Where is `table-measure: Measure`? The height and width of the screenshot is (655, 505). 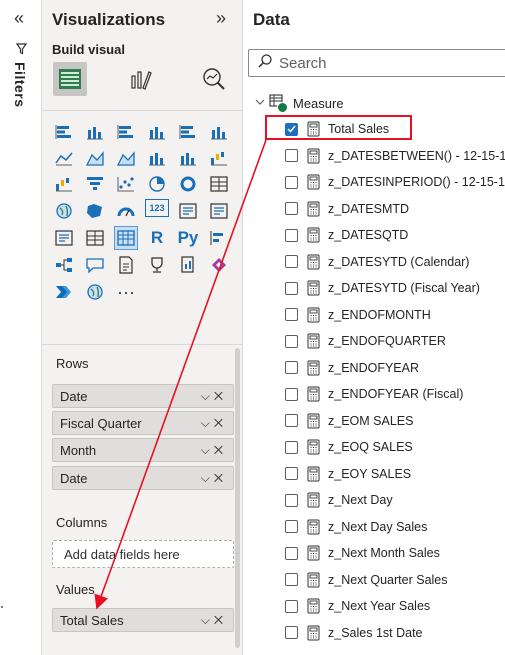 table-measure: Measure is located at coordinates (299, 103).